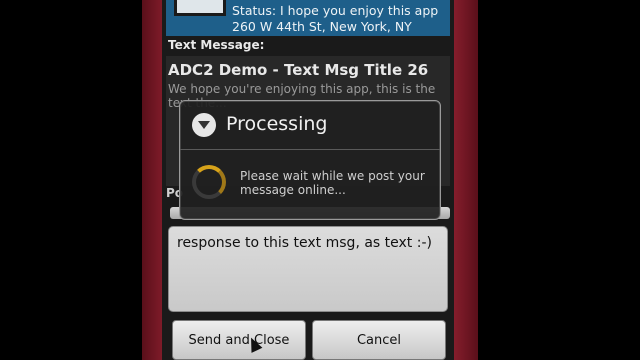 The image size is (640, 360). What do you see at coordinates (204, 125) in the screenshot?
I see `alert-icon` at bounding box center [204, 125].